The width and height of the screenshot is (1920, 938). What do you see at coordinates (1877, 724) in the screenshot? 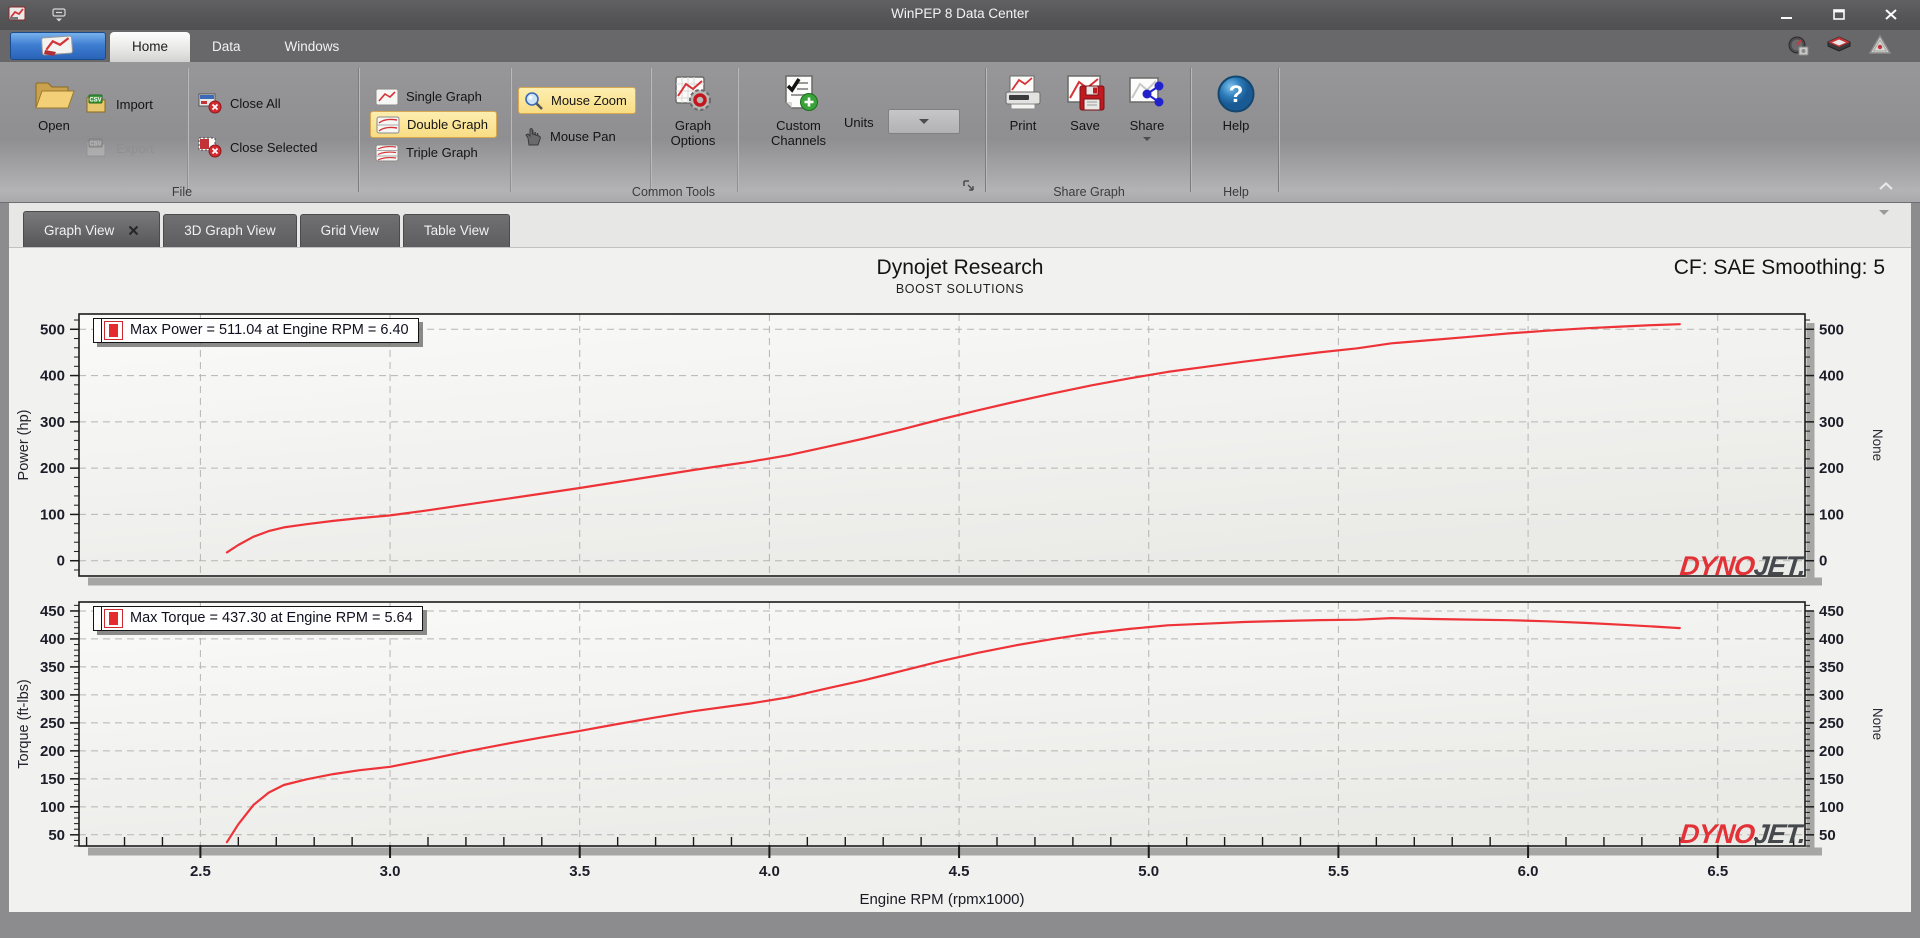
I see `y-axis-label-right: None` at bounding box center [1877, 724].